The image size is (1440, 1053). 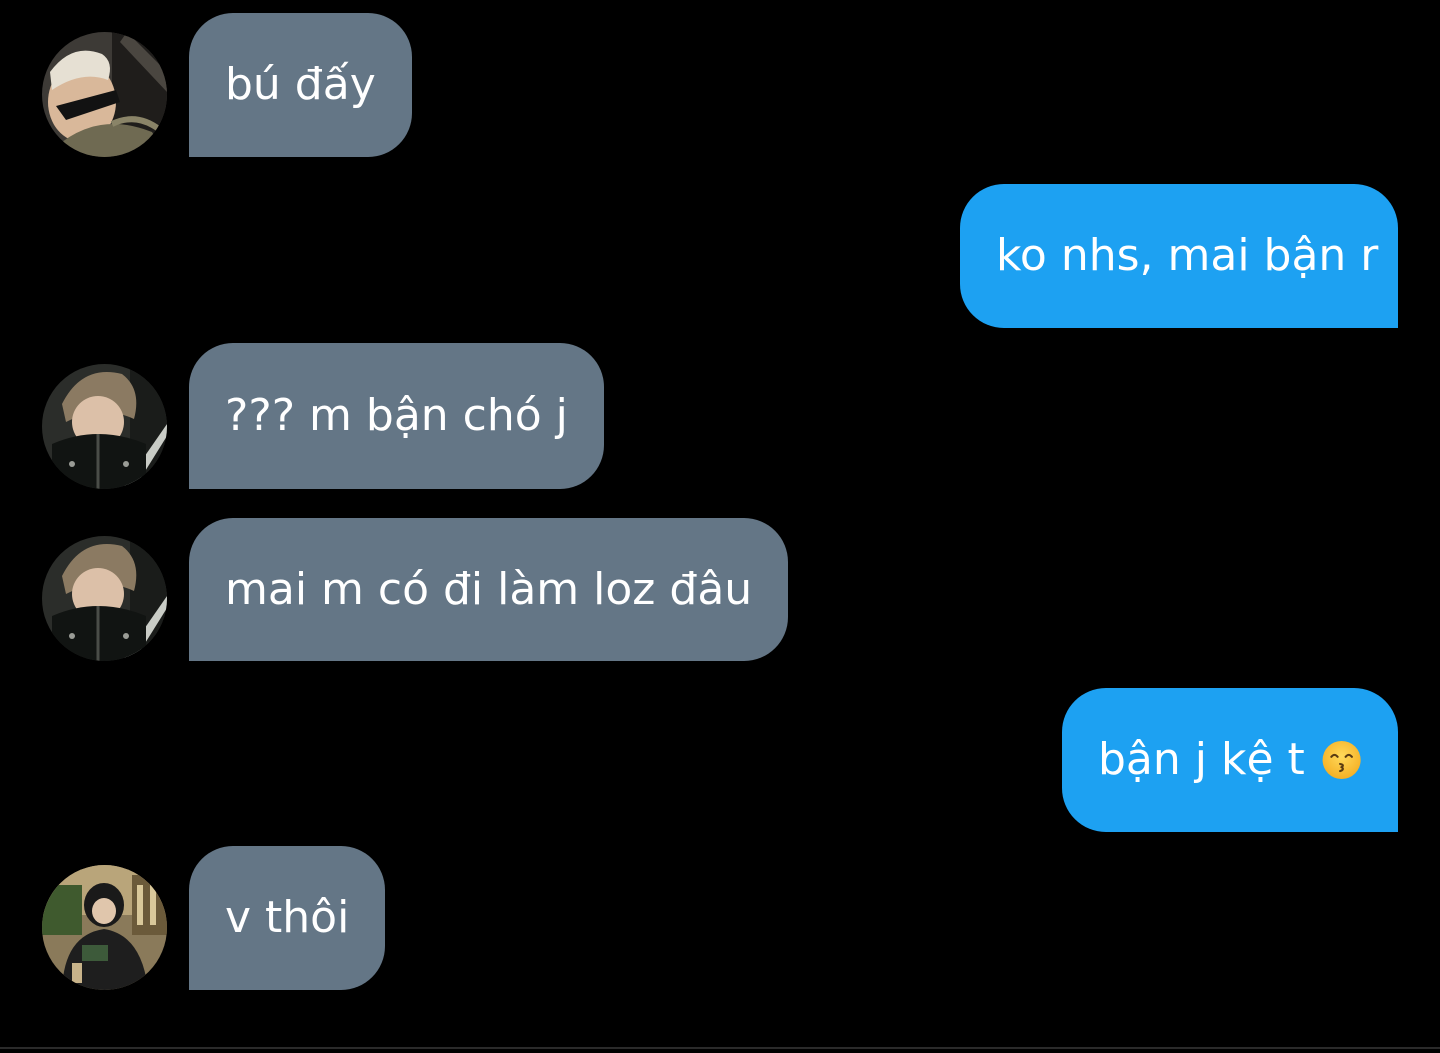 I want to click on message-bubble-incoming: bú đấy, so click(x=300, y=85).